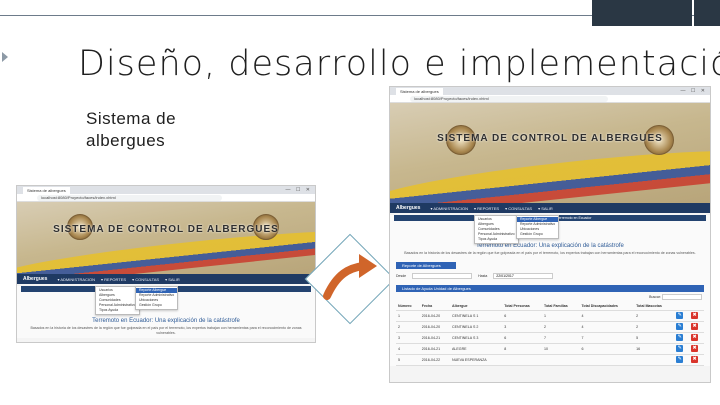 The height and width of the screenshot is (405, 720). Describe the element at coordinates (486, 208) in the screenshot. I see `nav-item-reportes-2: ▾ REPORTES` at that location.